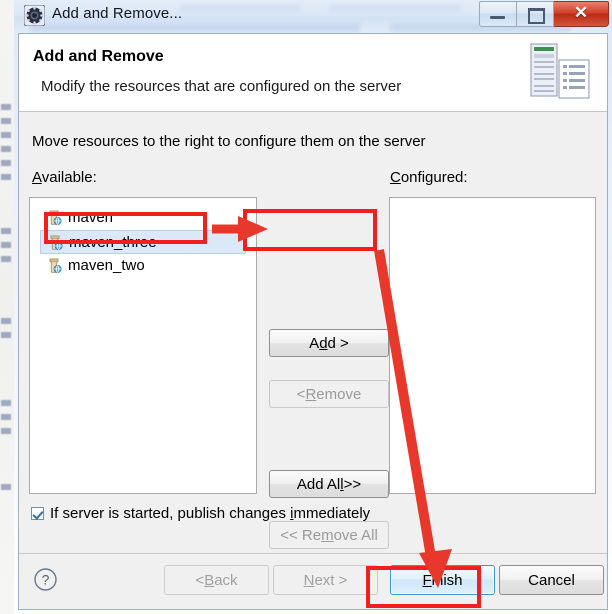 The width and height of the screenshot is (612, 614). I want to click on available-label: Available:, so click(64, 177).